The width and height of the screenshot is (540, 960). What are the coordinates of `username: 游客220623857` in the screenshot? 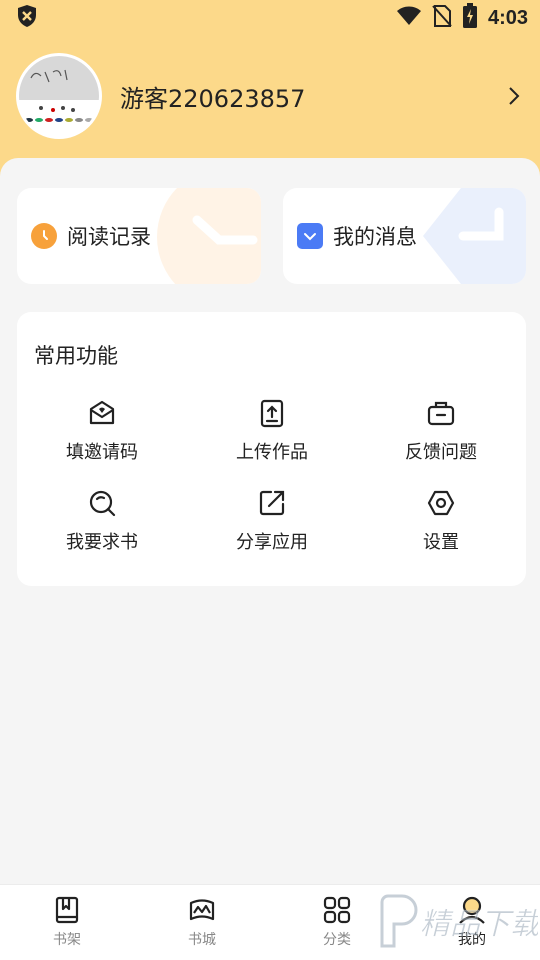 It's located at (213, 98).